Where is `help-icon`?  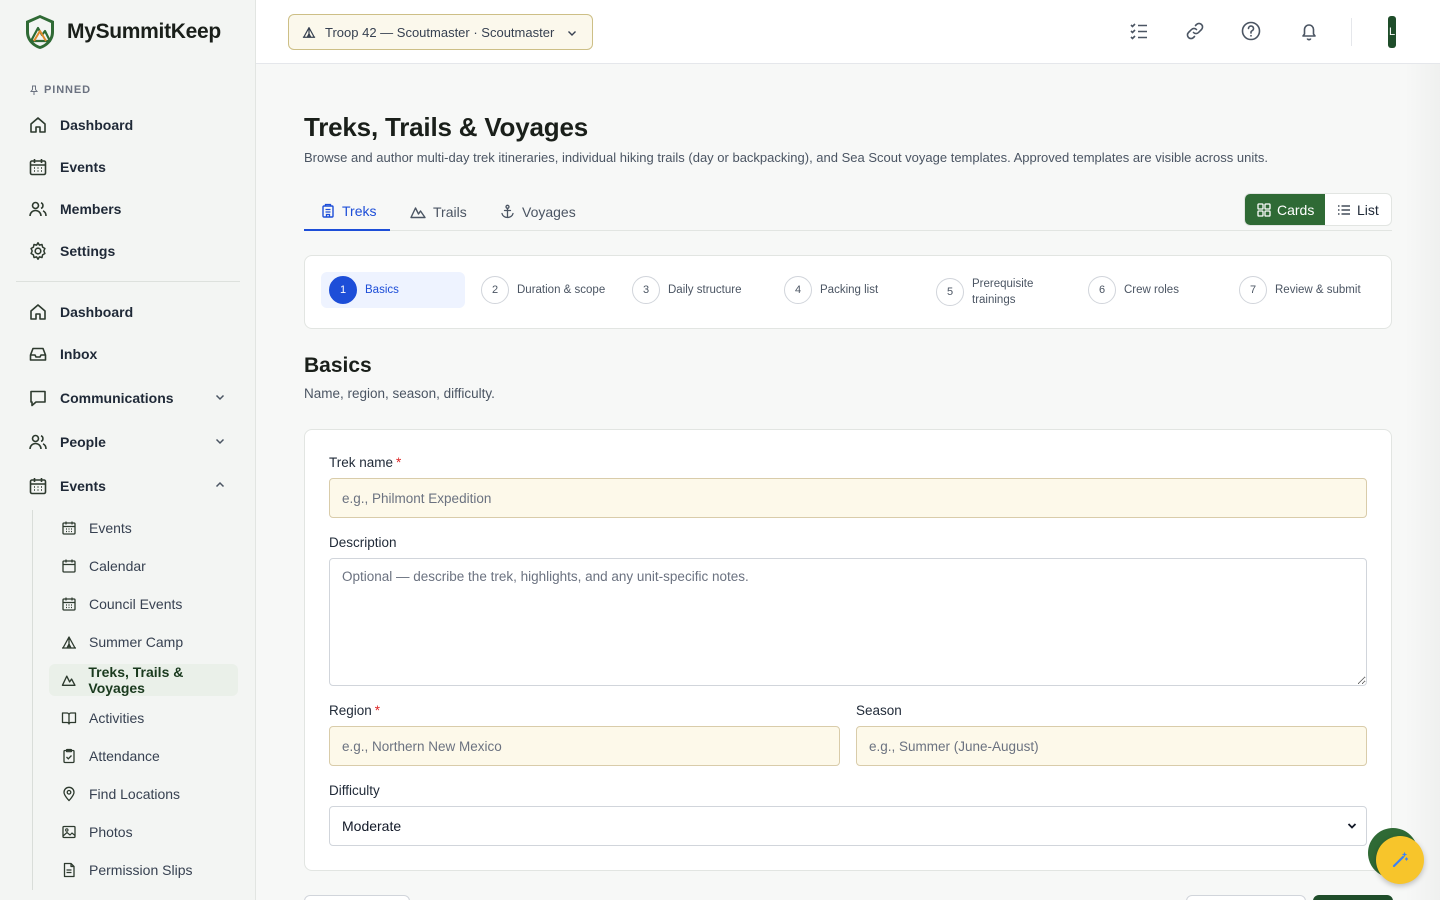
help-icon is located at coordinates (1251, 31).